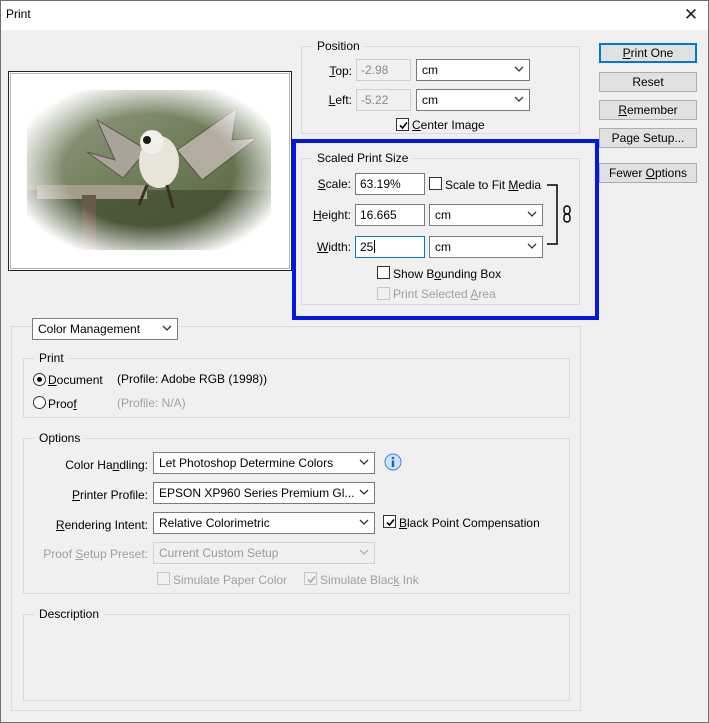 The width and height of the screenshot is (709, 723). What do you see at coordinates (192, 379) in the screenshot?
I see `document-profile: (Profile: Adobe RGB (1998))` at bounding box center [192, 379].